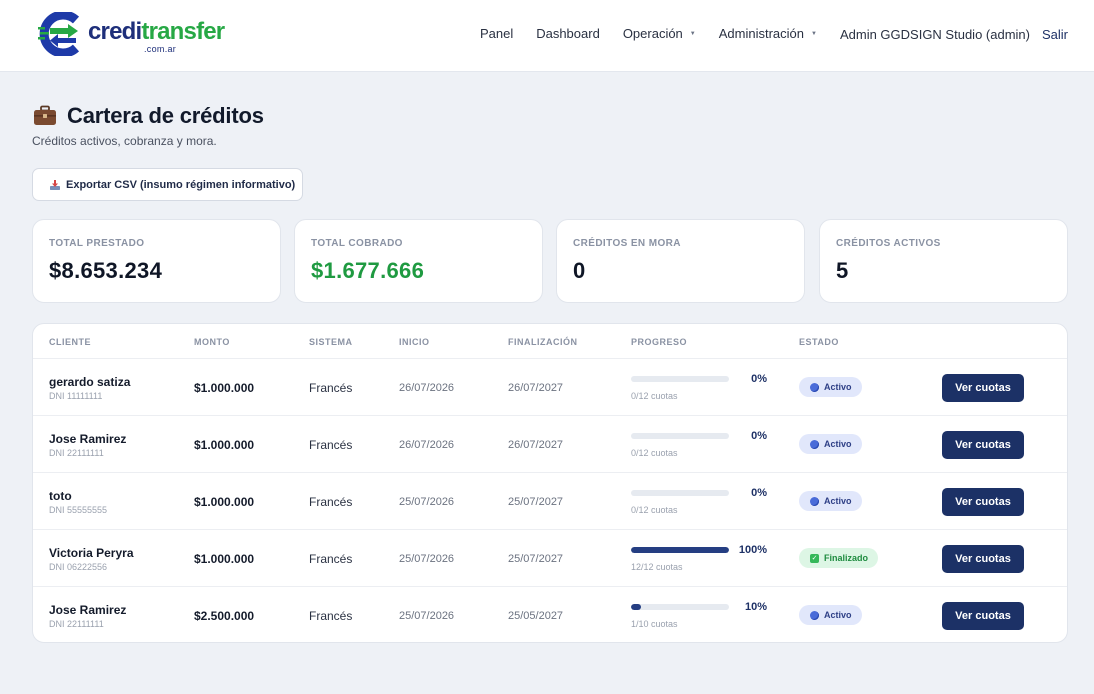  Describe the element at coordinates (106, 270) in the screenshot. I see `stat-value: $8.653.234` at that location.